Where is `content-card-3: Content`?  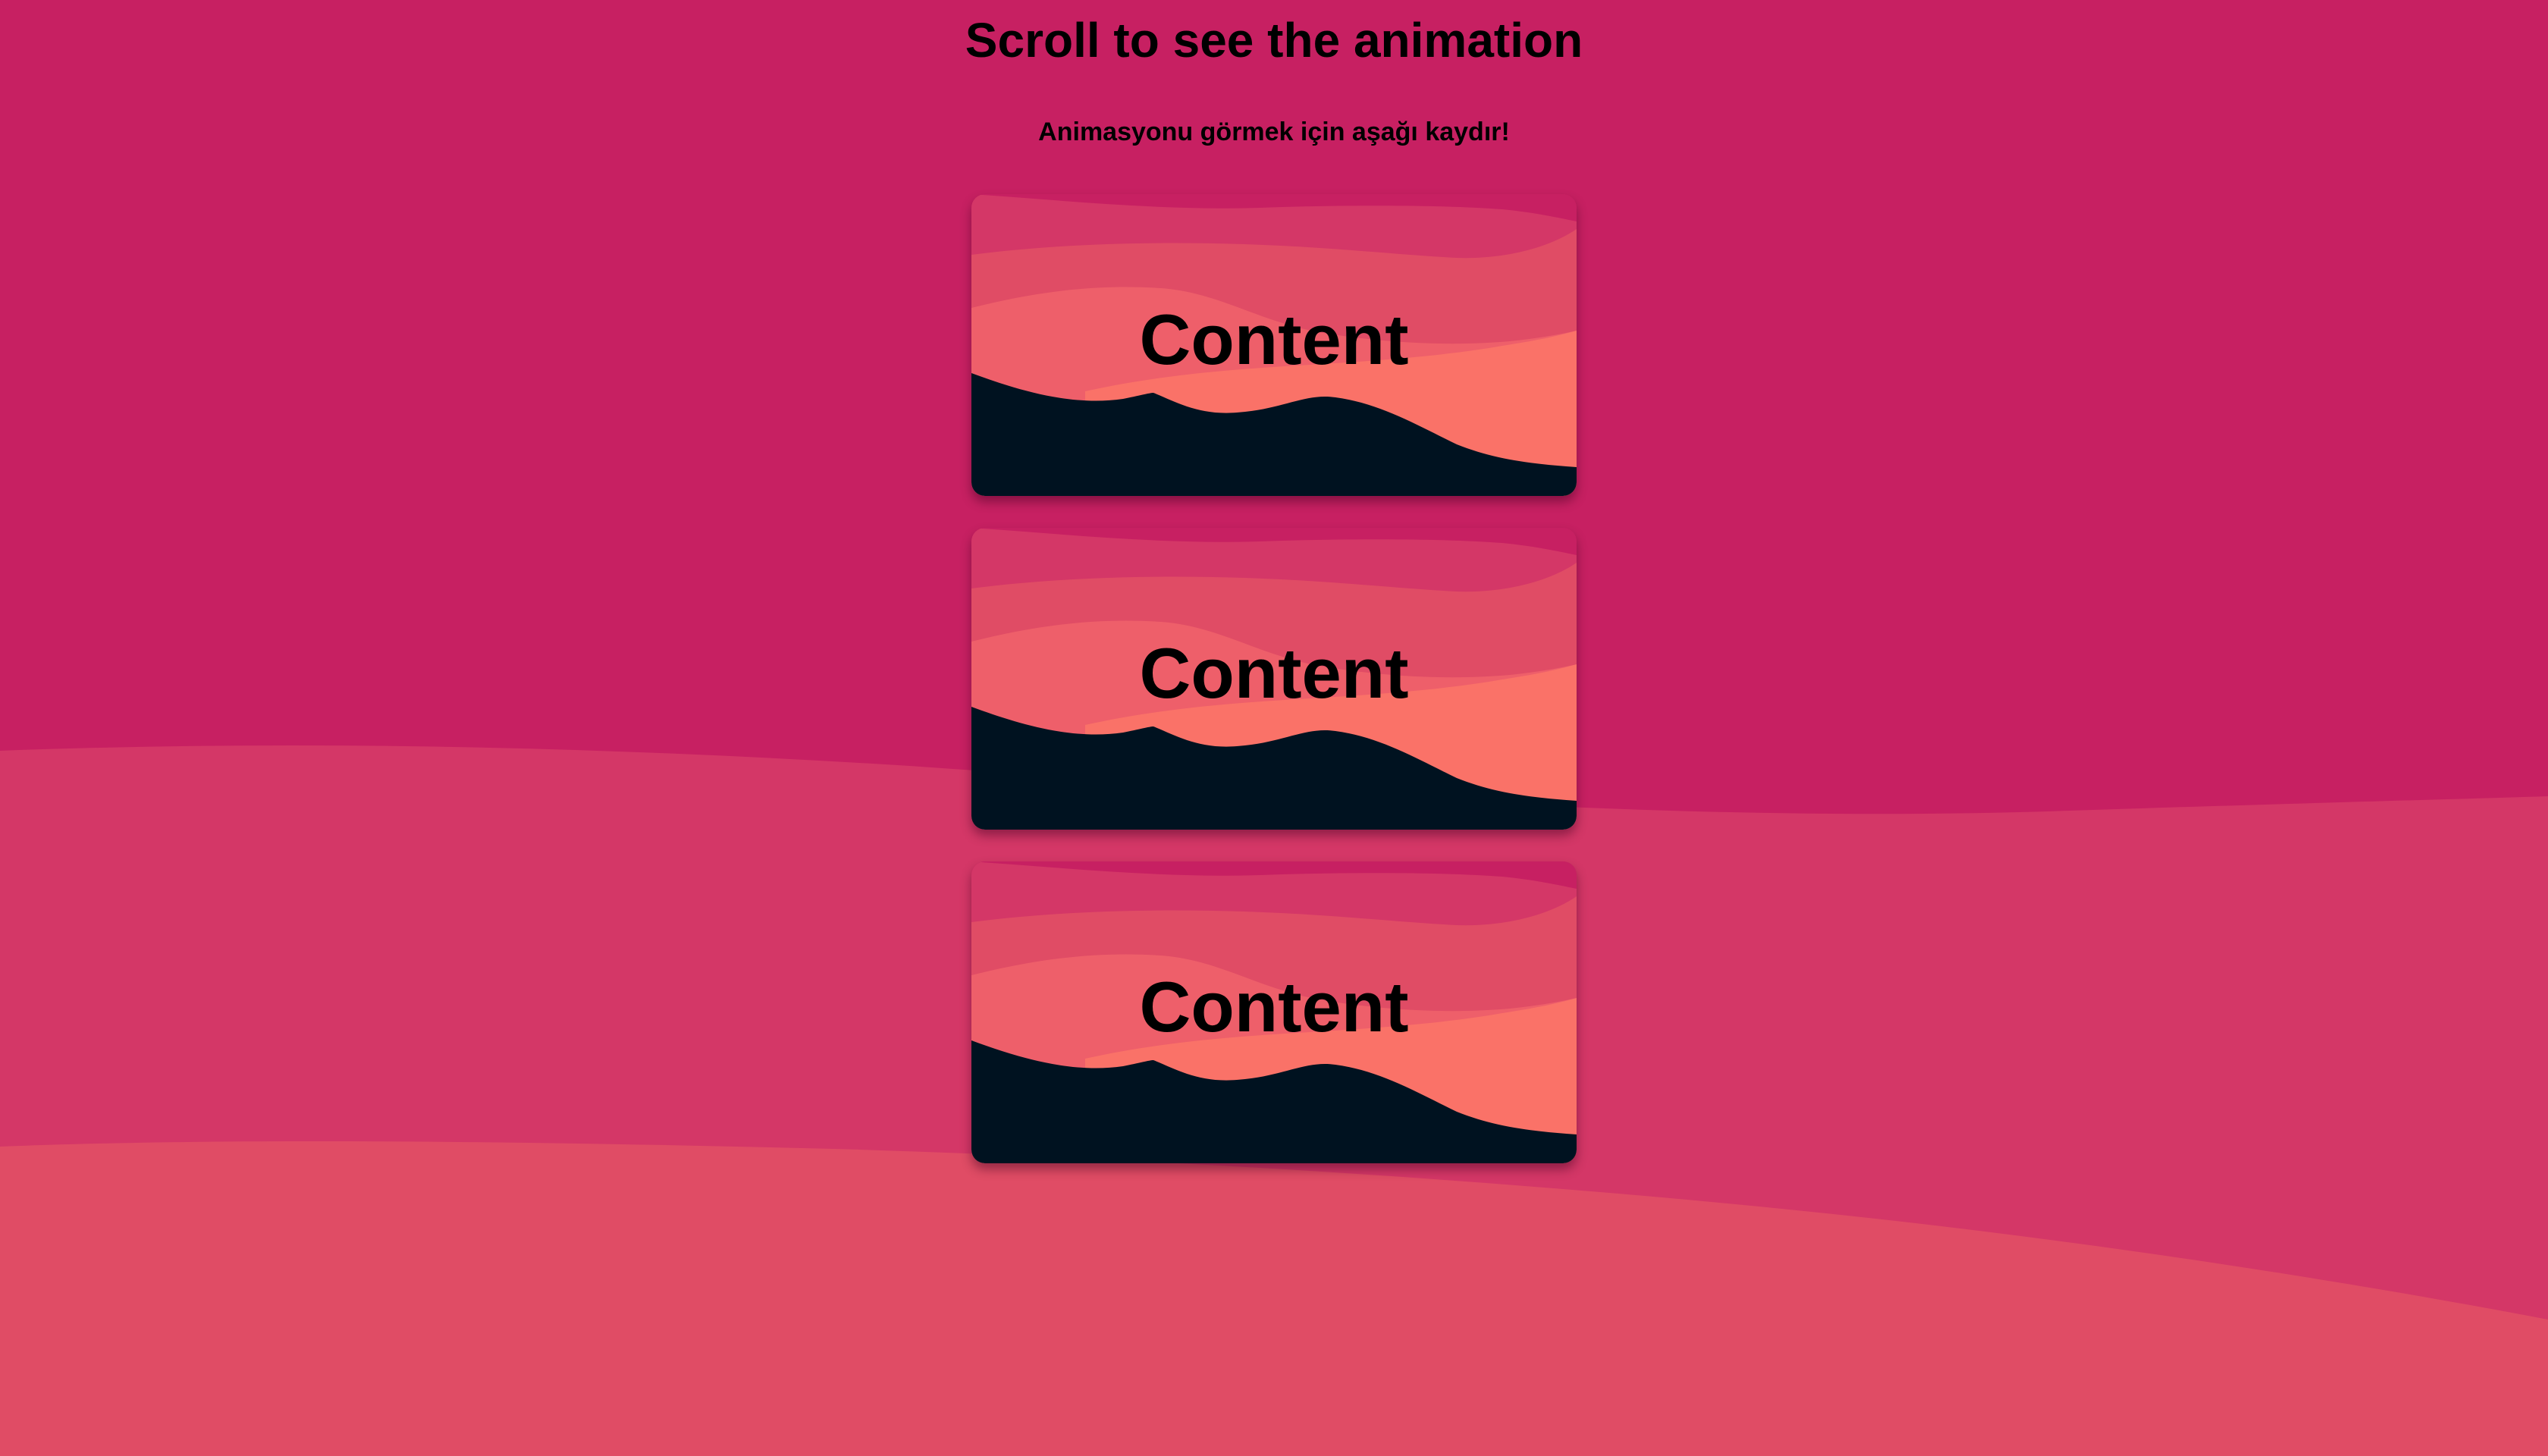 content-card-3: Content is located at coordinates (1274, 1012).